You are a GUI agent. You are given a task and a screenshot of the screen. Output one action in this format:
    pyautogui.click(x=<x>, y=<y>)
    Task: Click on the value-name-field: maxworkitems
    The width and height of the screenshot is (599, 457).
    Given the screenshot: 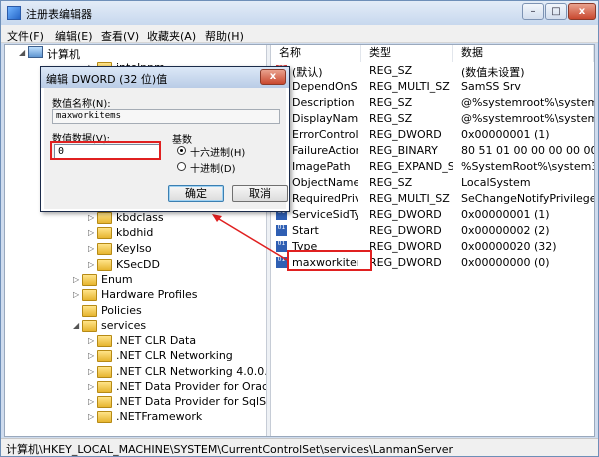 What is the action you would take?
    pyautogui.click(x=166, y=116)
    